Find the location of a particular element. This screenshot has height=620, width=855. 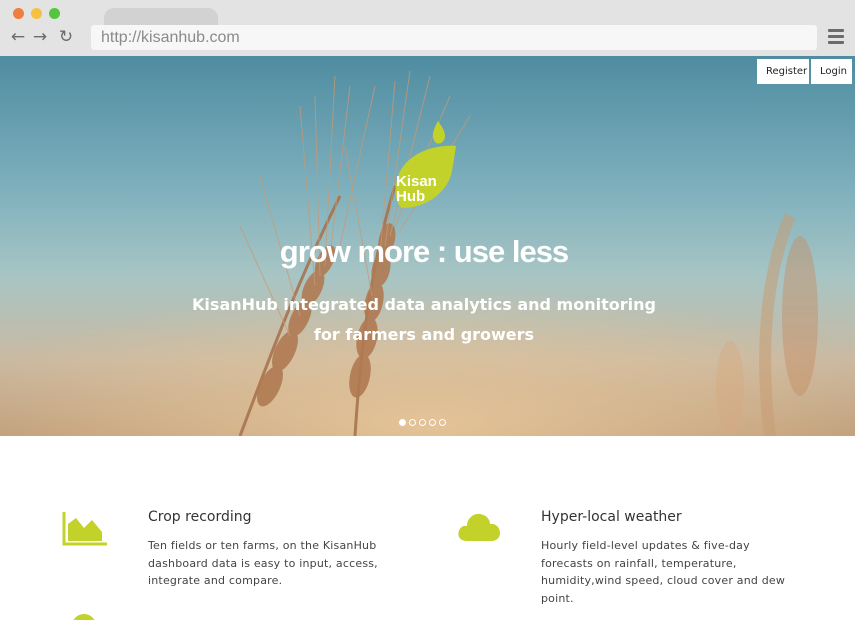

url-bar: http://kisanhub.com is located at coordinates (454, 37).